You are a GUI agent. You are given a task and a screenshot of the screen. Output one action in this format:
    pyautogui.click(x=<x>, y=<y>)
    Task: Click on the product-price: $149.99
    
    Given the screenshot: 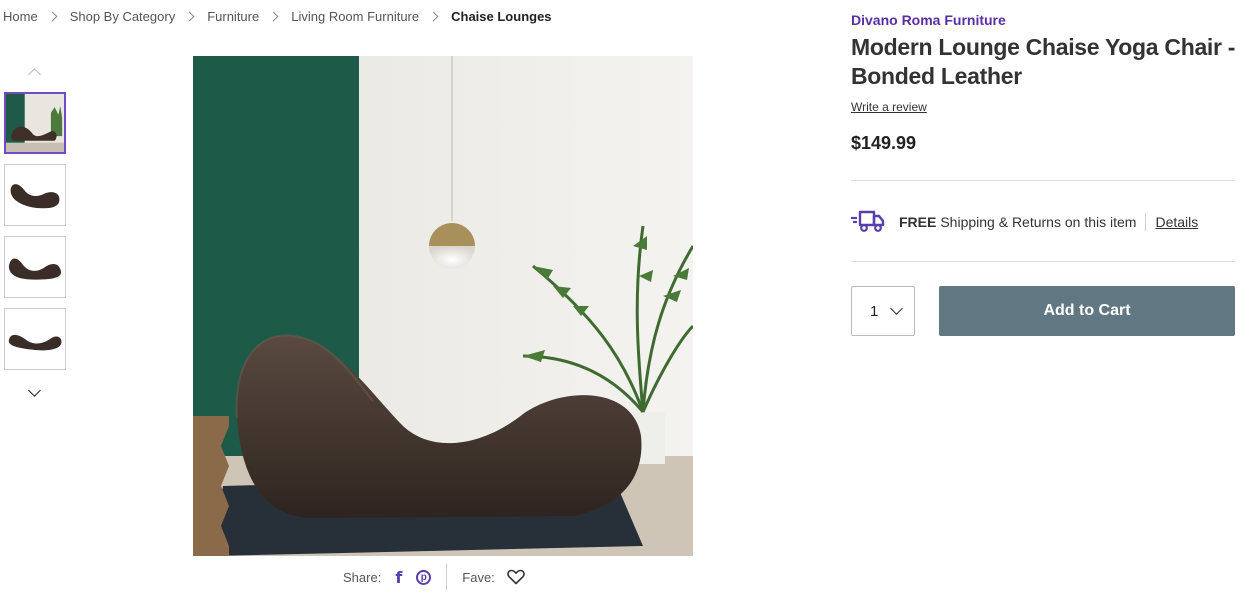 What is the action you would take?
    pyautogui.click(x=884, y=143)
    